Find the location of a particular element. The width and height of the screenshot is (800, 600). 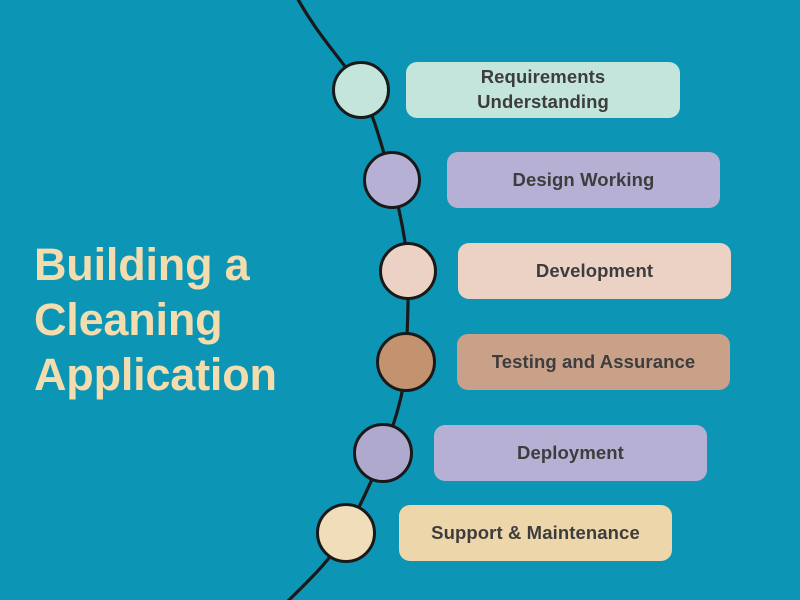

page-title: Building a Cleaning Application is located at coordinates (155, 319).